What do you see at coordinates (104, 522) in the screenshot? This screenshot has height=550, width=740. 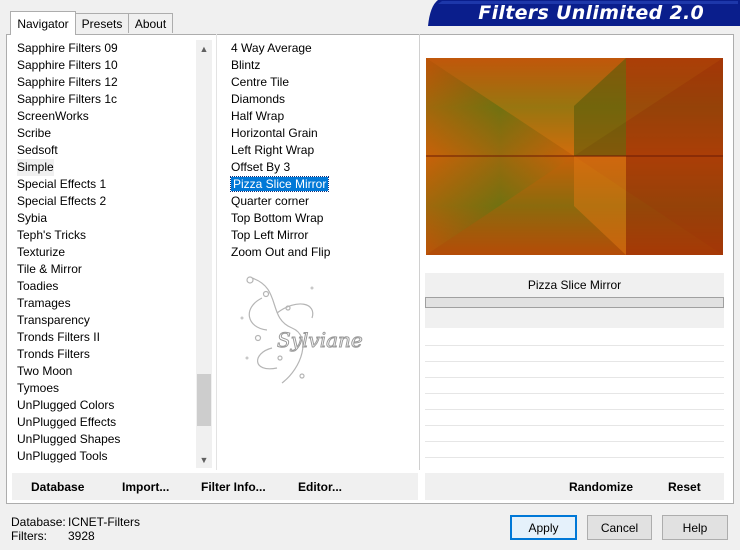 I see `database-value: ICNET-Filters` at bounding box center [104, 522].